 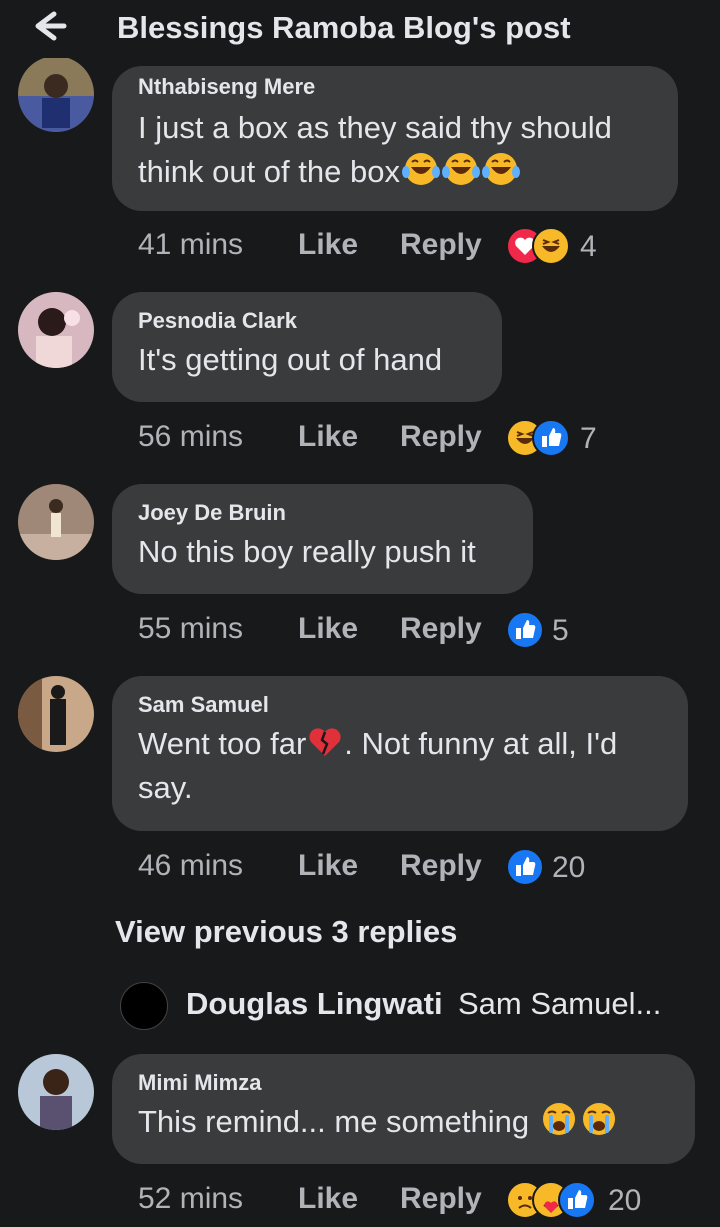 I want to click on comment-author: Nthabiseng Mere, so click(x=395, y=87).